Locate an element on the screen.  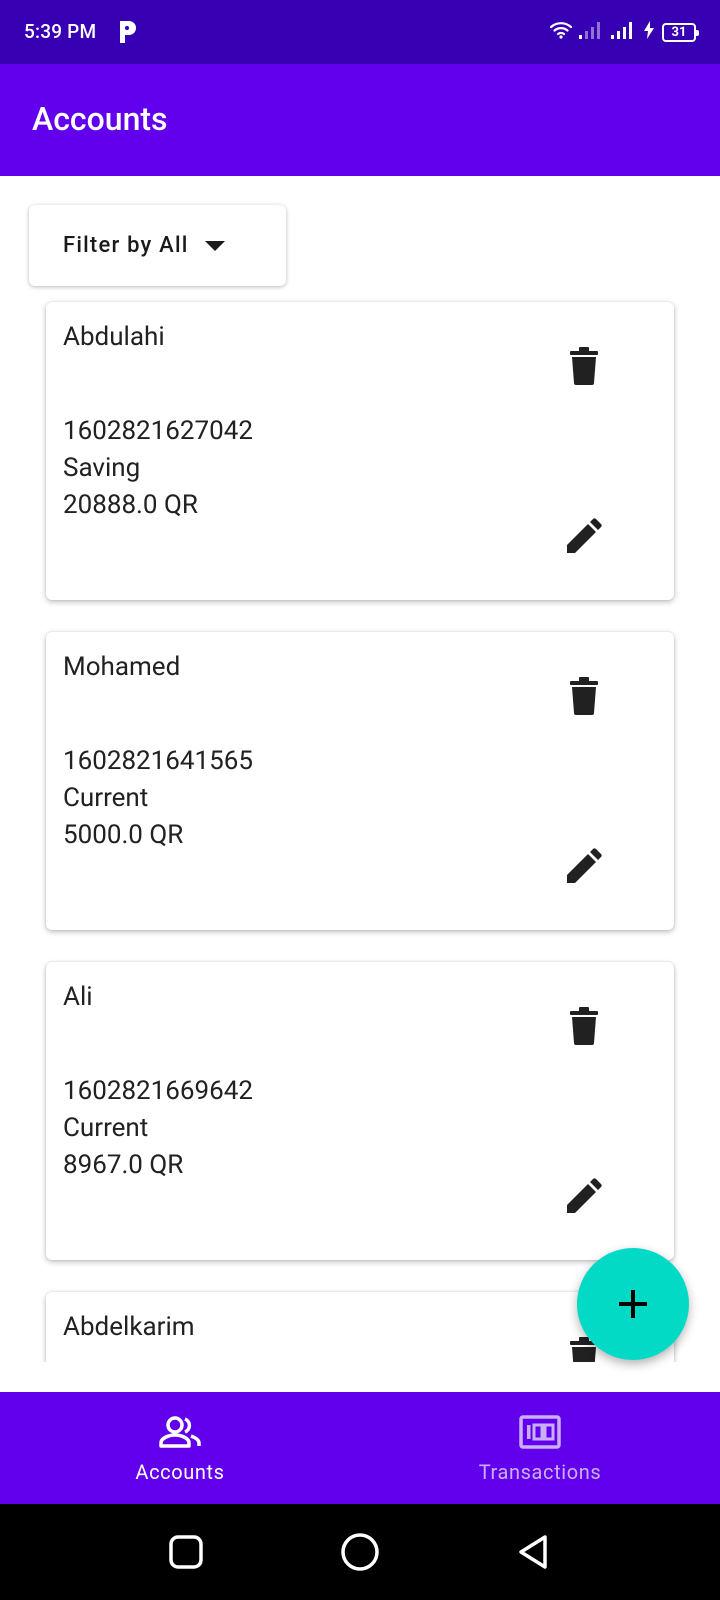
nav-item-transactions: Transactions is located at coordinates (540, 1448).